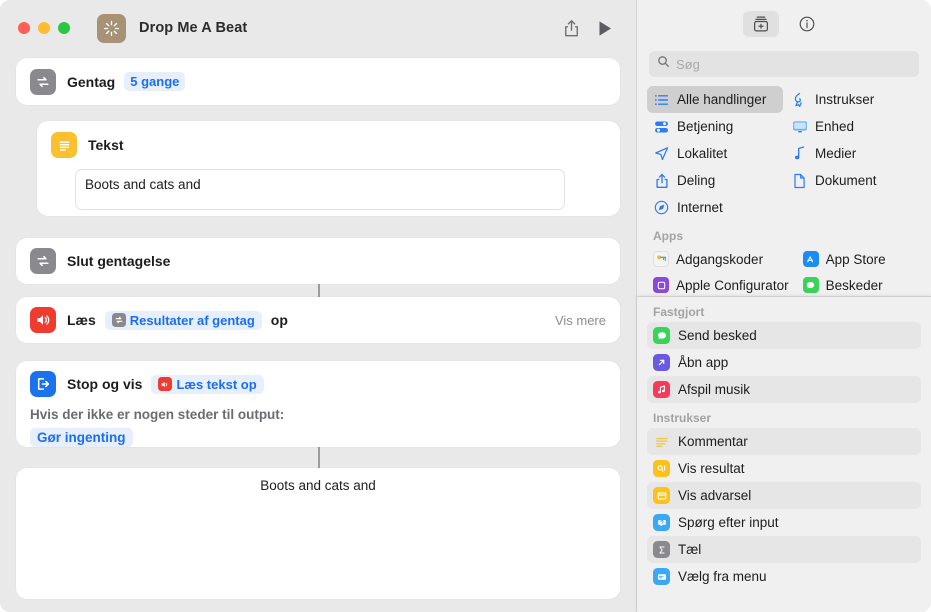 The height and width of the screenshot is (612, 931). What do you see at coordinates (571, 28) in the screenshot?
I see `share-button` at bounding box center [571, 28].